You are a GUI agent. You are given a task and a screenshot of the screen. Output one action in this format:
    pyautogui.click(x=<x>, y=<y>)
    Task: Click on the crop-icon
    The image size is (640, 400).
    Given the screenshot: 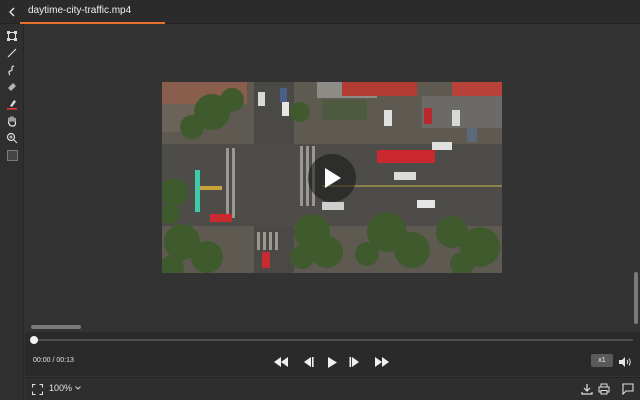 What is the action you would take?
    pyautogui.click(x=12, y=36)
    